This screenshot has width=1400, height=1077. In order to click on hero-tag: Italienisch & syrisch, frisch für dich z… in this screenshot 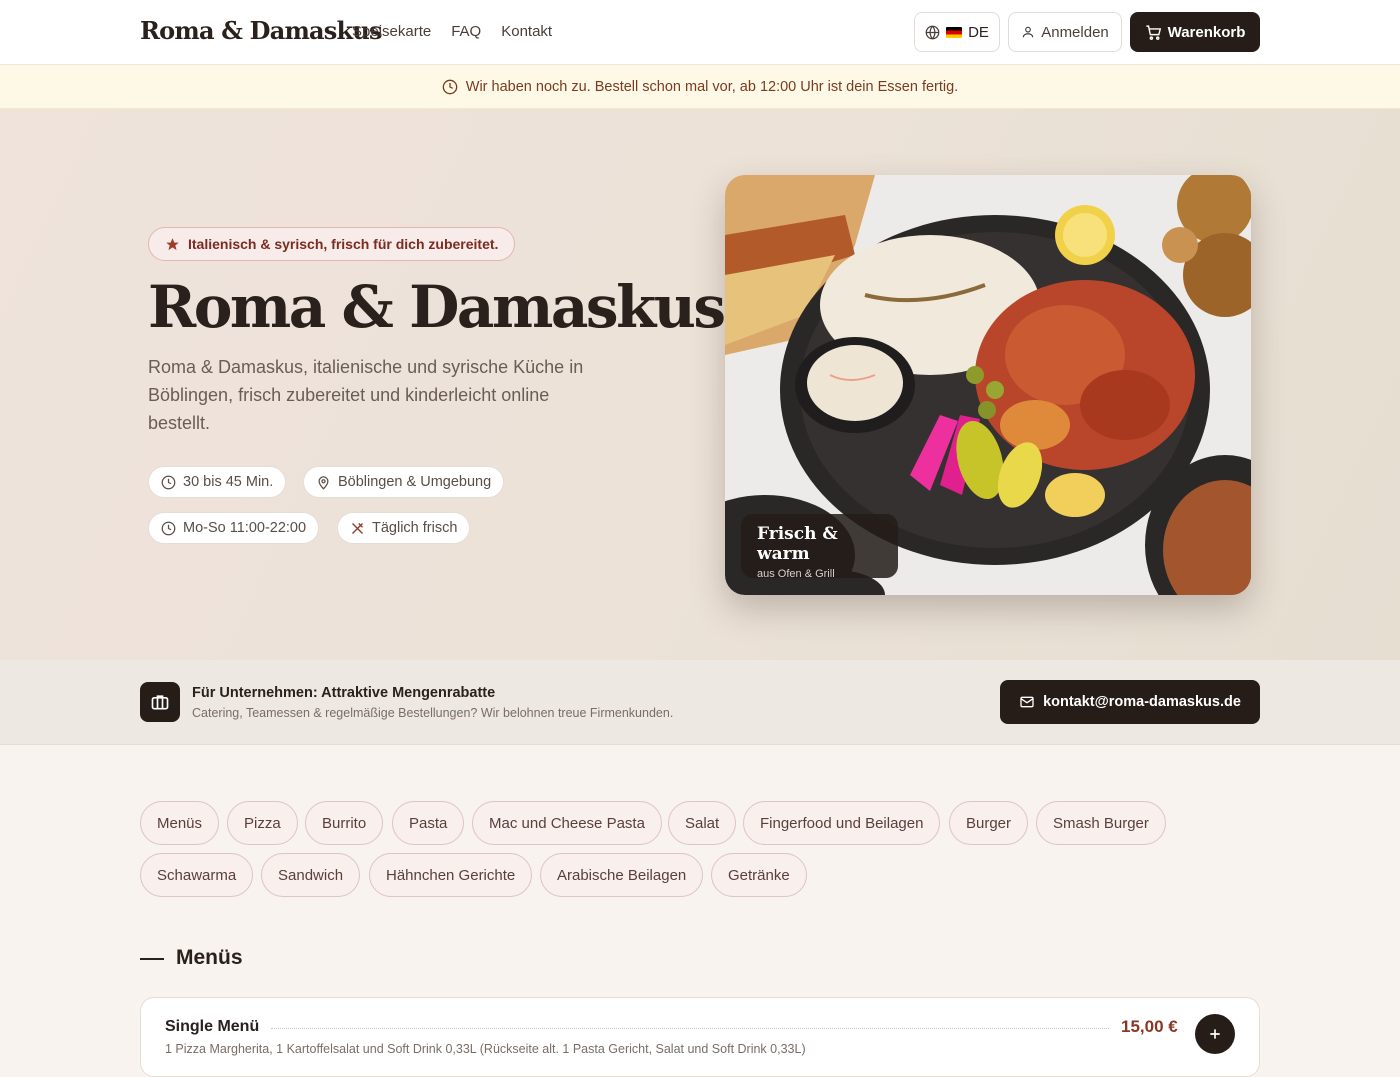, I will do `click(332, 244)`.